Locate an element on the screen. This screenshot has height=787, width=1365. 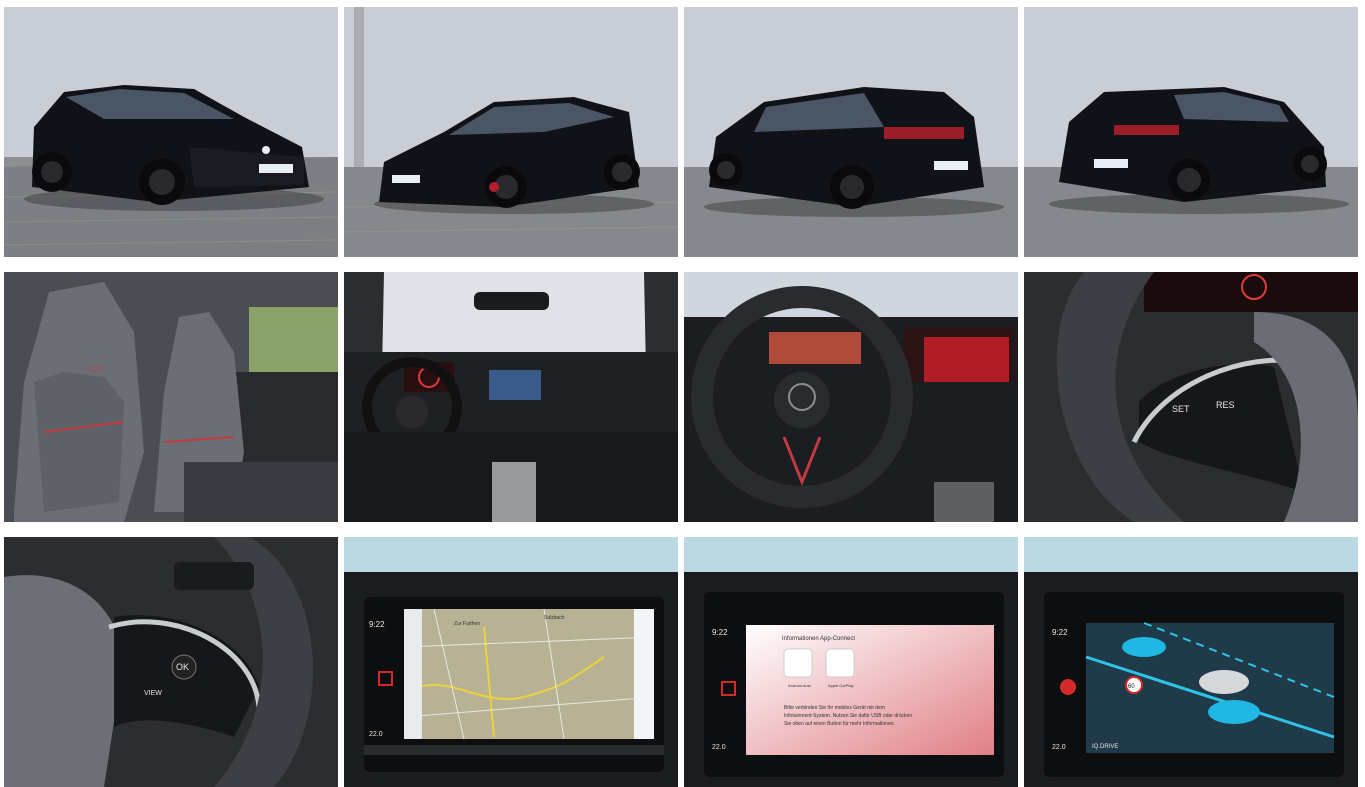
infotainment-screen-red is located at coordinates (966, 359).